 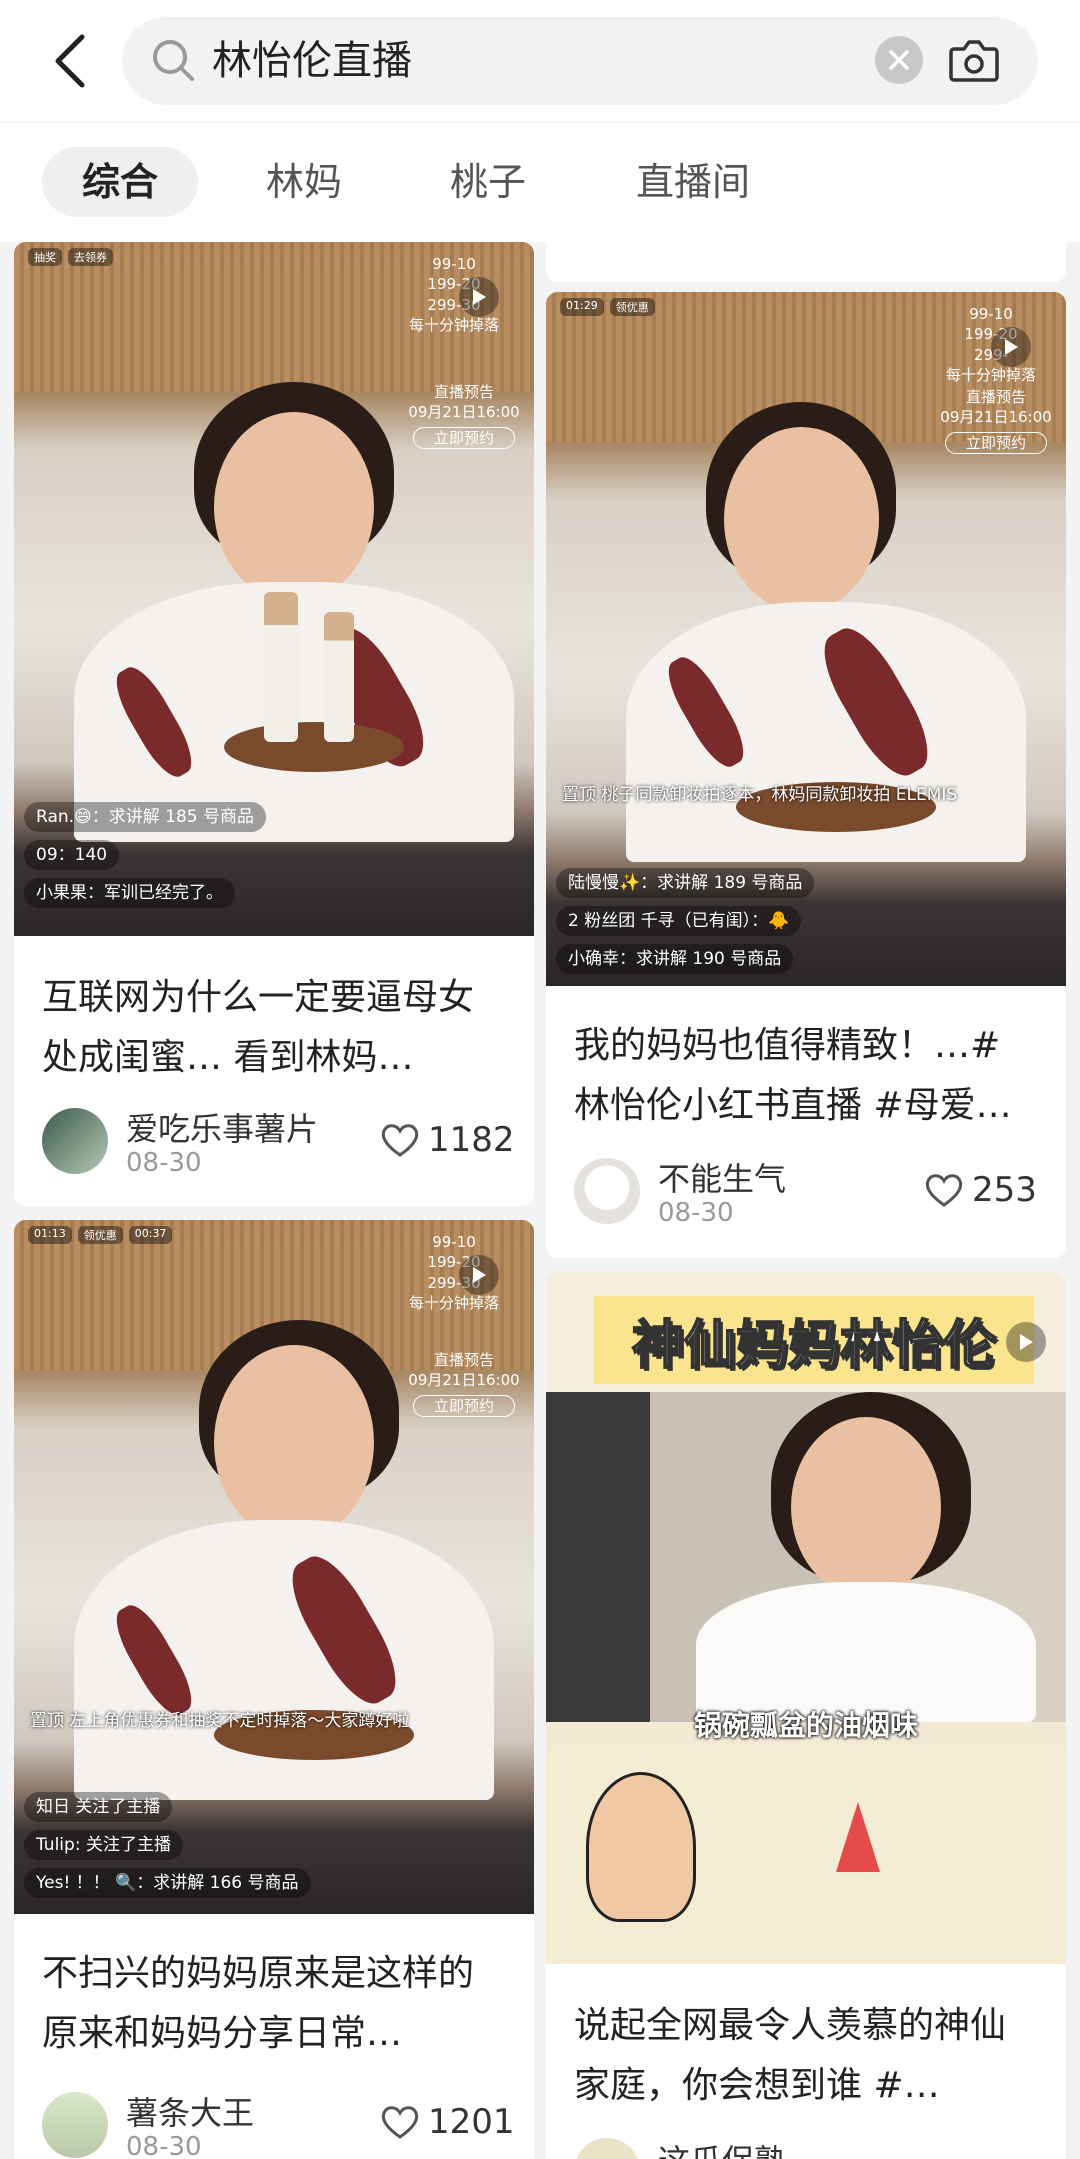 I want to click on search-icon, so click(x=173, y=62).